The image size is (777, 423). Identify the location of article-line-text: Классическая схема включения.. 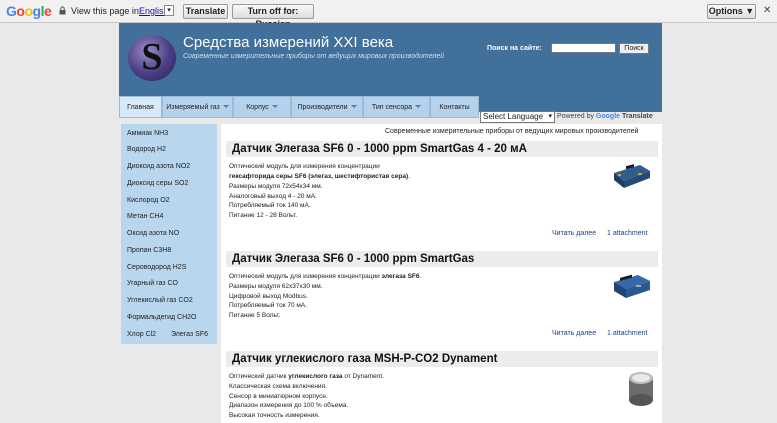
(278, 386).